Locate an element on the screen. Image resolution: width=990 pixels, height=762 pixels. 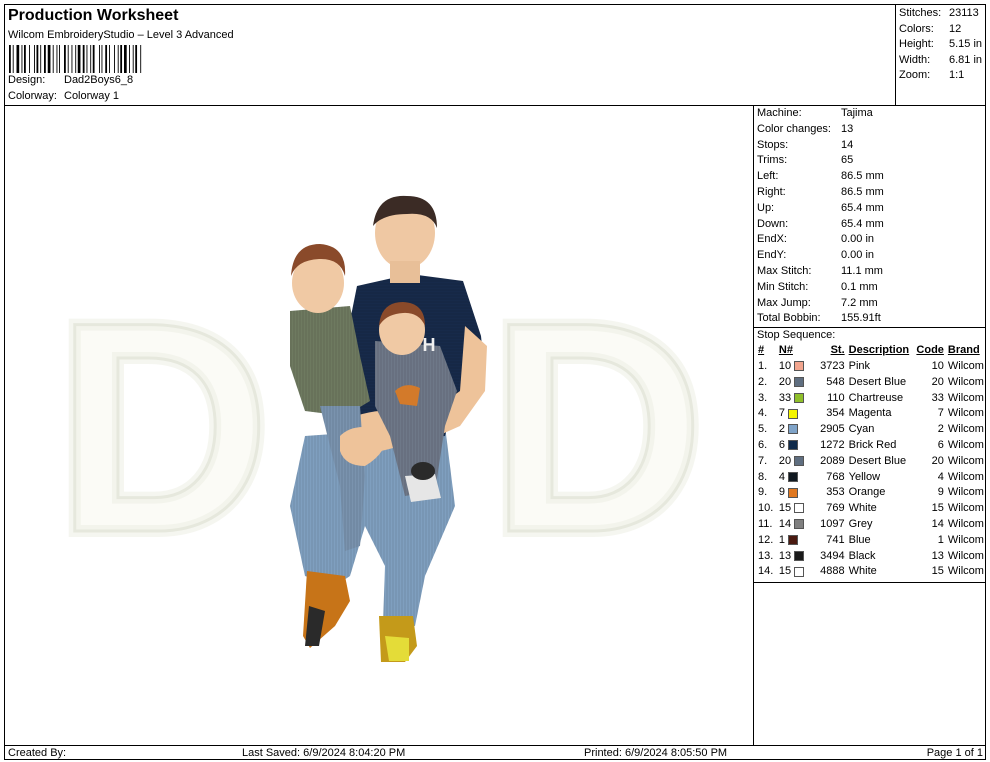
info-row: Left: 86.5 mm is located at coordinates (870, 177).